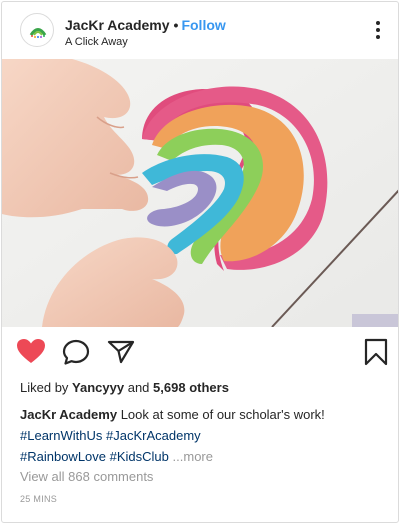 The image size is (402, 526). I want to click on save-button, so click(376, 354).